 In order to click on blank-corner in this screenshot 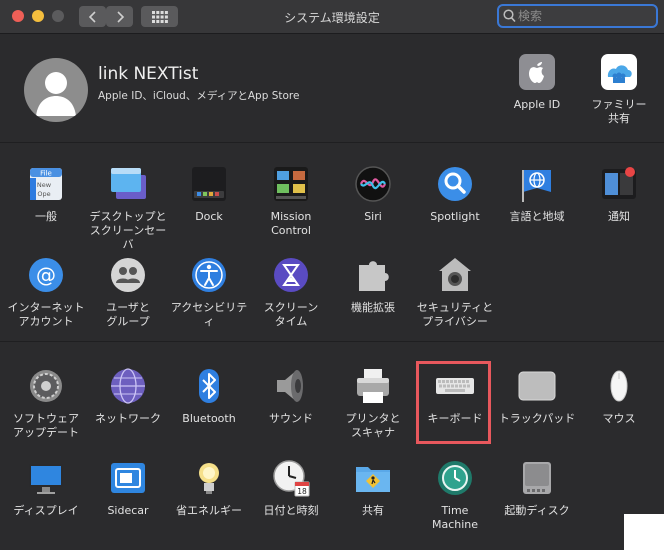, I will do `click(644, 532)`.